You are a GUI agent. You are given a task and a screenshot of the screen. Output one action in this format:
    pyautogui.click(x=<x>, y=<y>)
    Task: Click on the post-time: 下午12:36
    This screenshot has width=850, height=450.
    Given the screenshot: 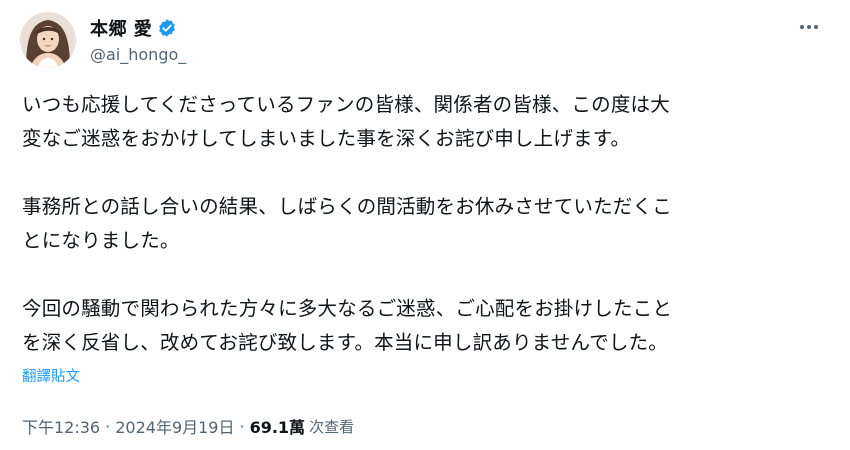 What is the action you would take?
    pyautogui.click(x=61, y=426)
    